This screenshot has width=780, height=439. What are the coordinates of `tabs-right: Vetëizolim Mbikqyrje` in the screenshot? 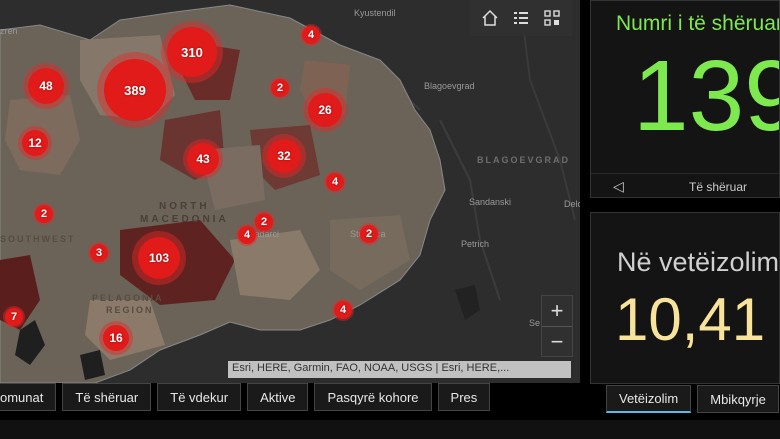 It's located at (693, 399).